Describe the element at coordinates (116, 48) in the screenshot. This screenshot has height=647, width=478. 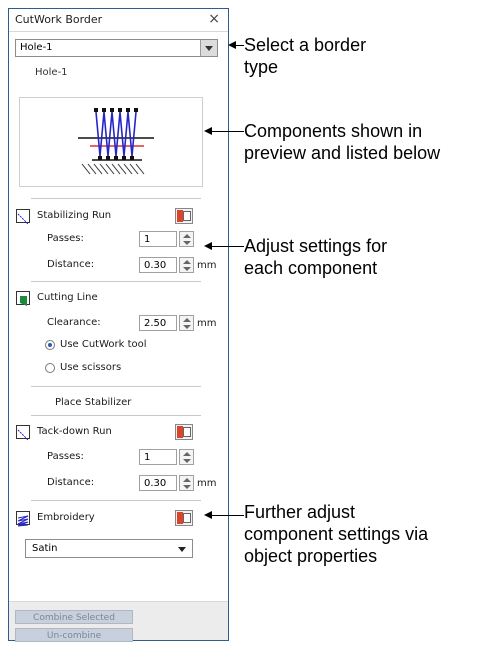
I see `border-type-select: Hole-1` at that location.